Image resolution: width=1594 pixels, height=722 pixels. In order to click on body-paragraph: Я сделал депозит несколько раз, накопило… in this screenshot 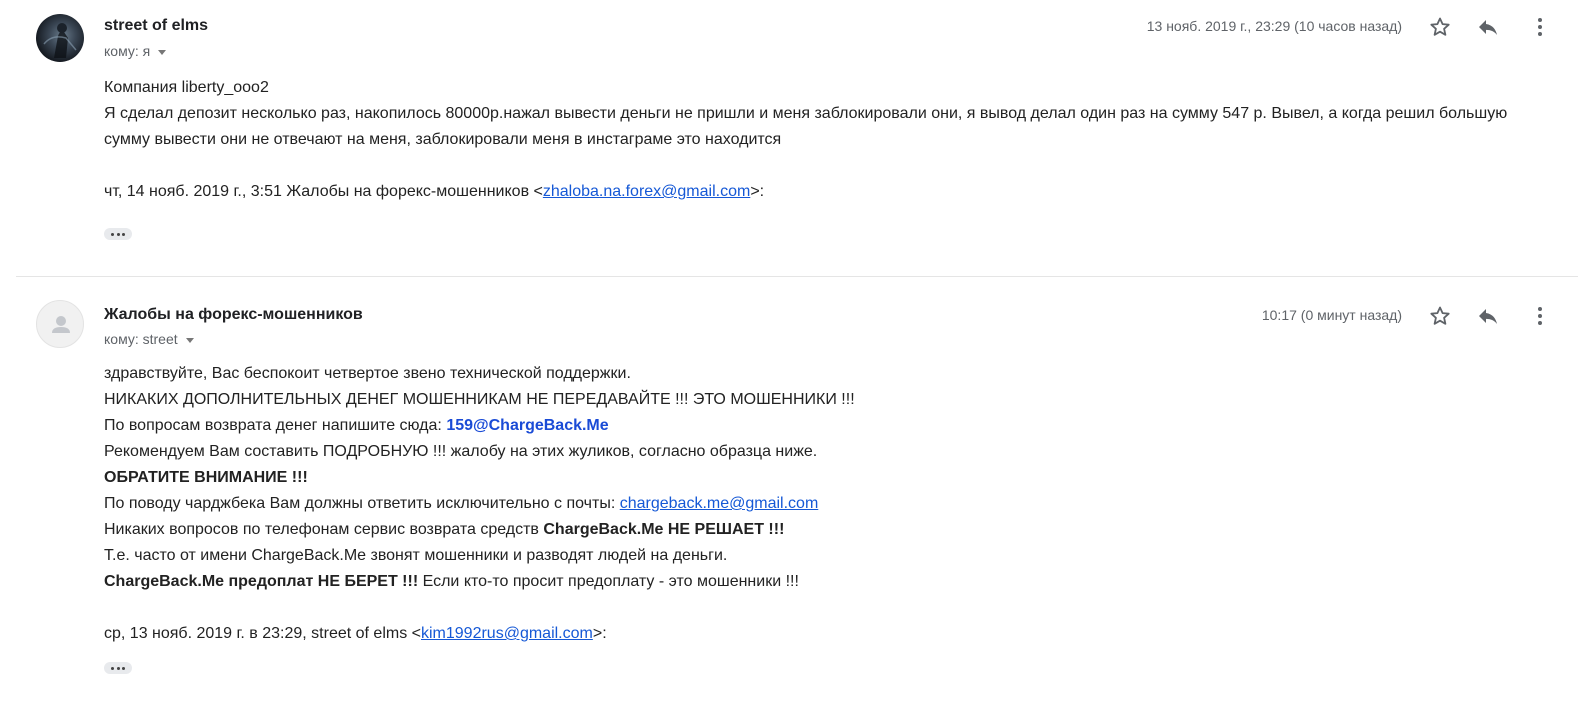, I will do `click(806, 126)`.